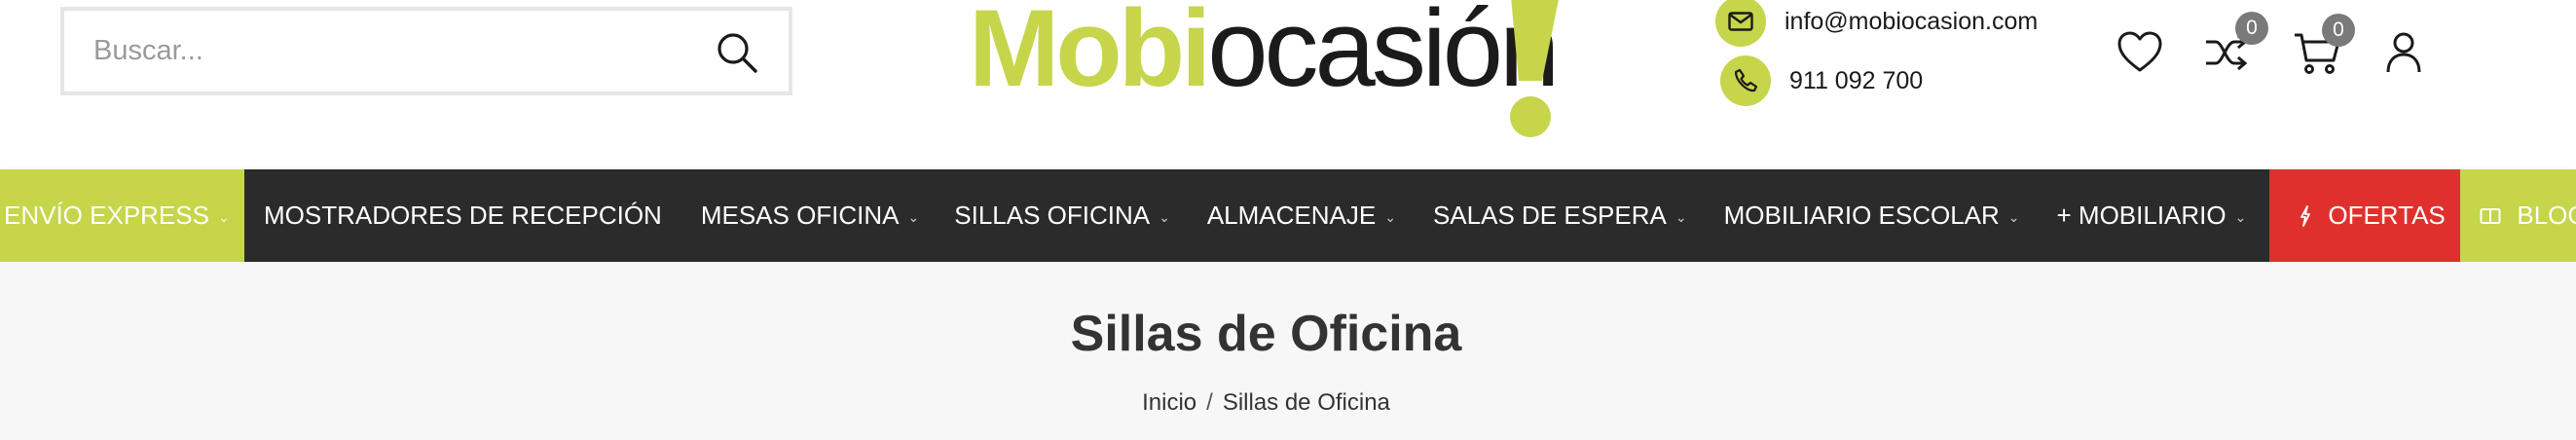 This screenshot has width=2576, height=440. I want to click on nav-item-mas-mobiliario: + MOBILIARIO ⌄, so click(2152, 216).